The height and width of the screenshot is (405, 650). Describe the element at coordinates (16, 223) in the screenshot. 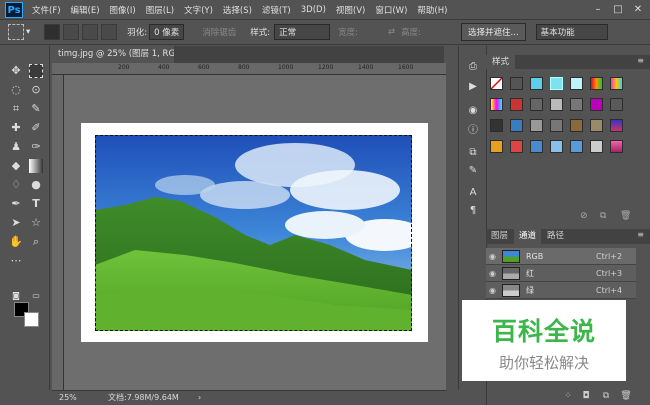

I see `path-select-tool-icon: ➤` at that location.